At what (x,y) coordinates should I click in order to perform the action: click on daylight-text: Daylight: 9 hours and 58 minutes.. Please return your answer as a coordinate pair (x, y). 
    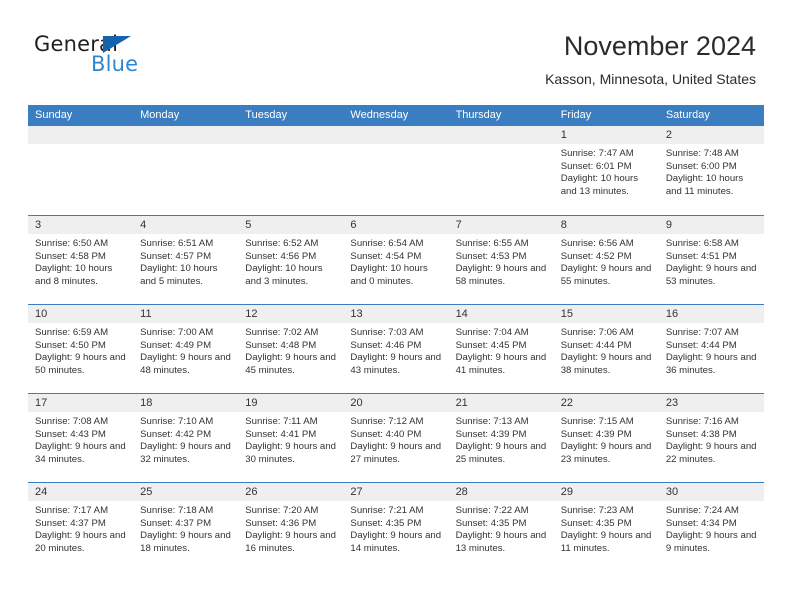
    Looking at the image, I should click on (501, 275).